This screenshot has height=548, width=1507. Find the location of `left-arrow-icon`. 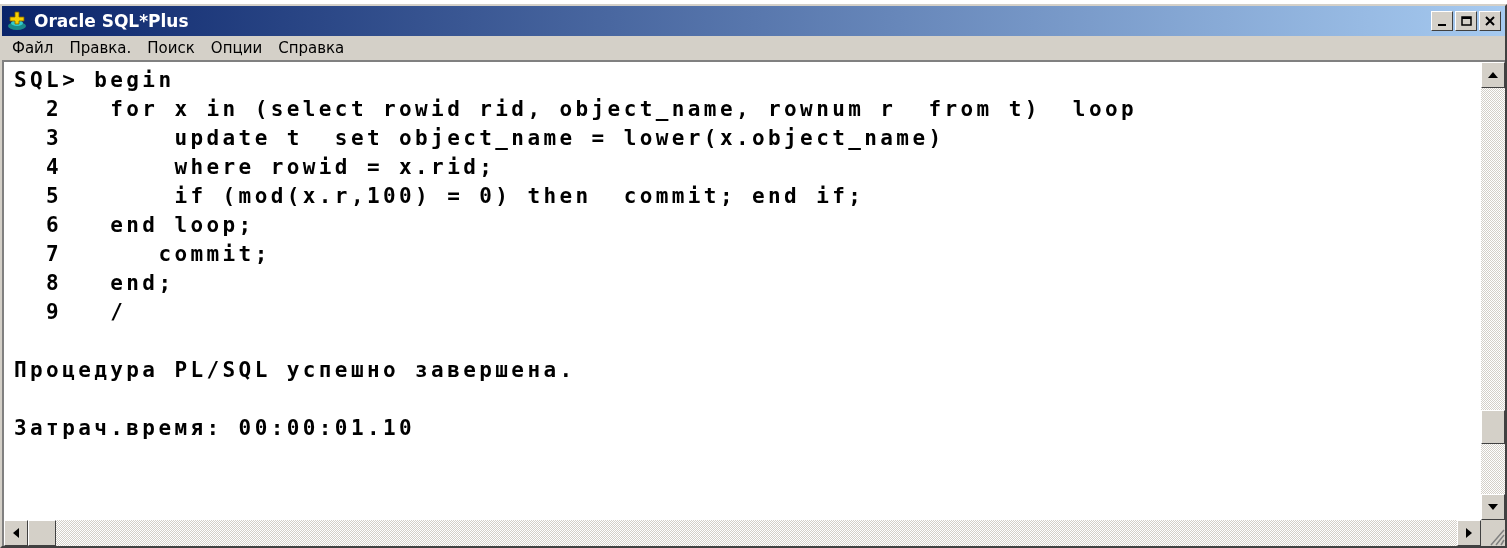

left-arrow-icon is located at coordinates (16, 533).